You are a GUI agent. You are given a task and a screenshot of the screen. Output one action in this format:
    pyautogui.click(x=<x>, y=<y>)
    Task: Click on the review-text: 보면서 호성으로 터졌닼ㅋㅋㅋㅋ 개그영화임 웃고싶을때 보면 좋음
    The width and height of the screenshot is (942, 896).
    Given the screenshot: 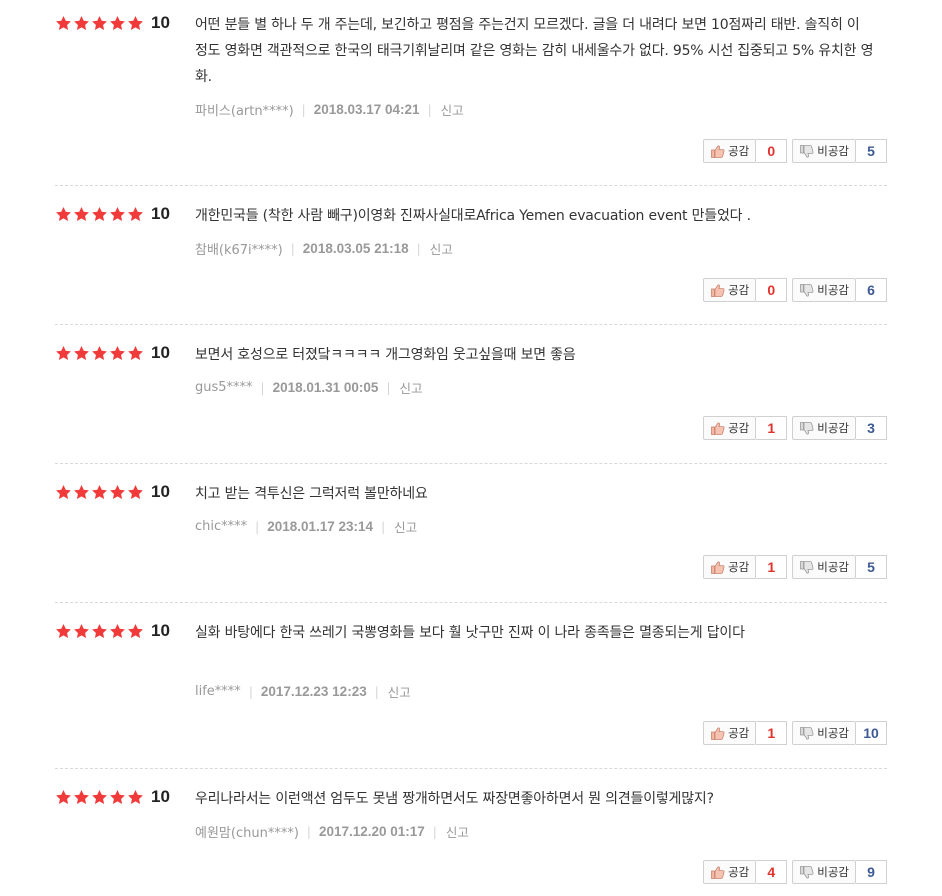 What is the action you would take?
    pyautogui.click(x=385, y=355)
    